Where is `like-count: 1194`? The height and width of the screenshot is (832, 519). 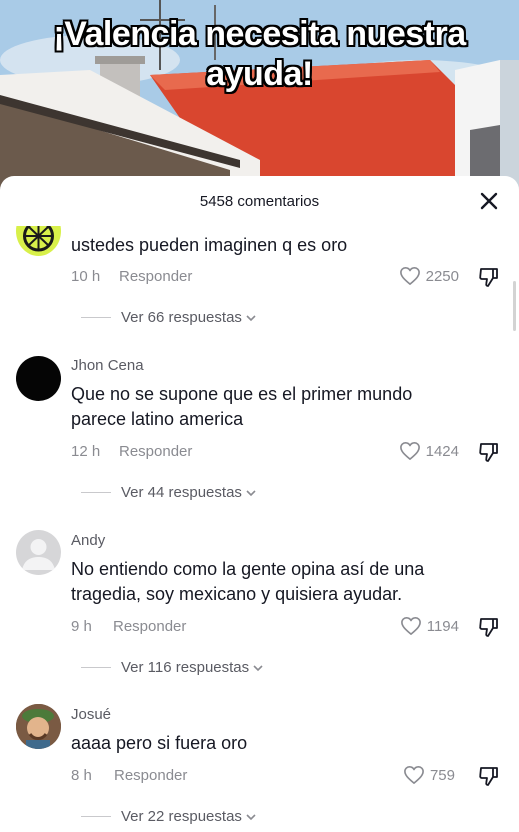
like-count: 1194 is located at coordinates (442, 626).